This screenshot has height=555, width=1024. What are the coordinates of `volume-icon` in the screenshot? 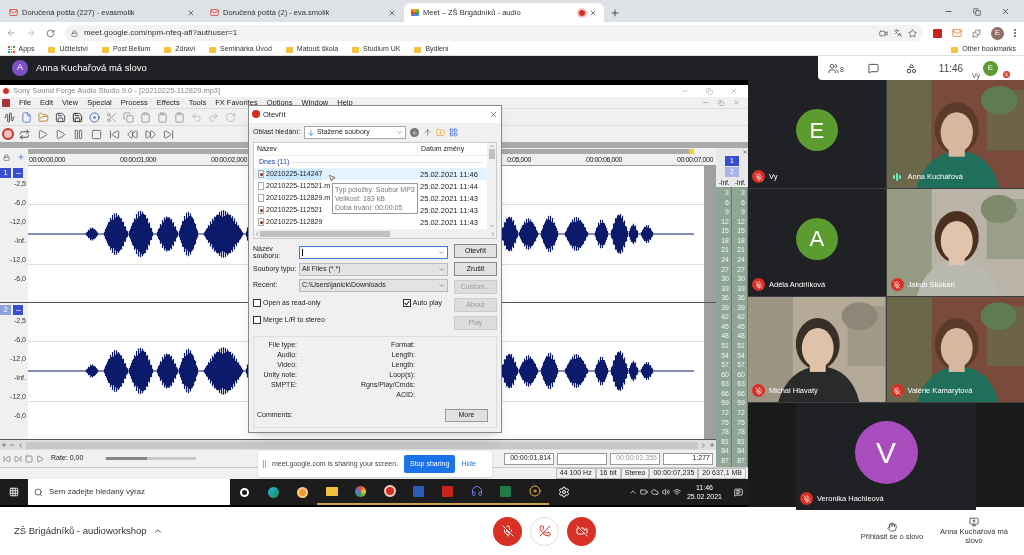 It's located at (665, 492).